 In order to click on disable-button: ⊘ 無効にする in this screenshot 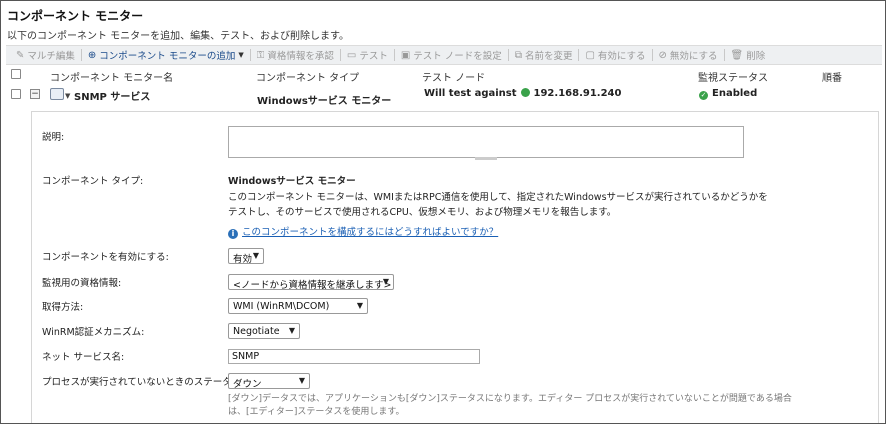, I will do `click(688, 55)`.